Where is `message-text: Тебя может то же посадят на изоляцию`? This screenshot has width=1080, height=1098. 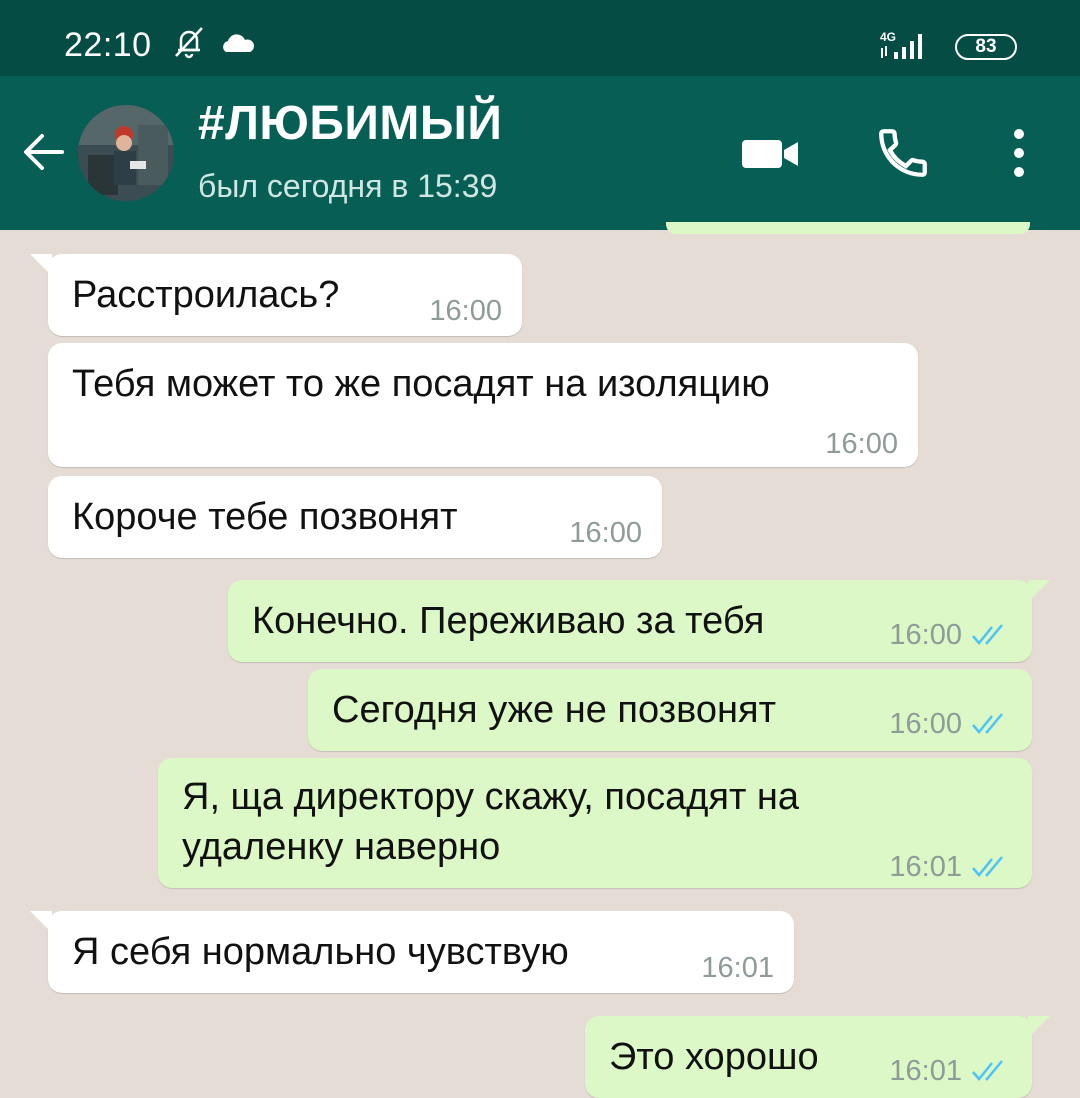
message-text: Тебя может то же посадят на изоляцию is located at coordinates (421, 384).